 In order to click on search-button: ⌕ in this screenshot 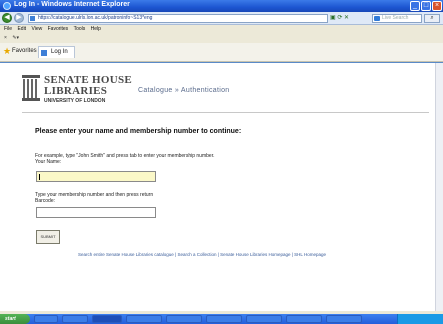, I will do `click(432, 18)`.